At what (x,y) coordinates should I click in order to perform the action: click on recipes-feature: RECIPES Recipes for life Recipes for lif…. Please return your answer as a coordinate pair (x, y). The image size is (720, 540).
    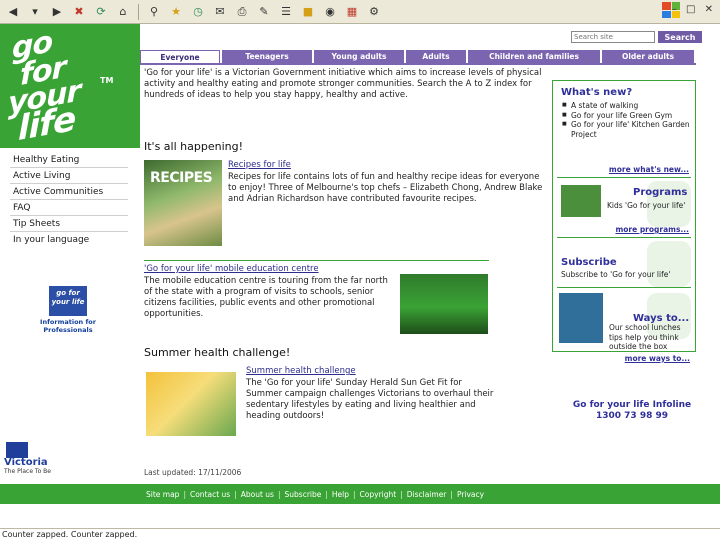
    Looking at the image, I should click on (344, 208).